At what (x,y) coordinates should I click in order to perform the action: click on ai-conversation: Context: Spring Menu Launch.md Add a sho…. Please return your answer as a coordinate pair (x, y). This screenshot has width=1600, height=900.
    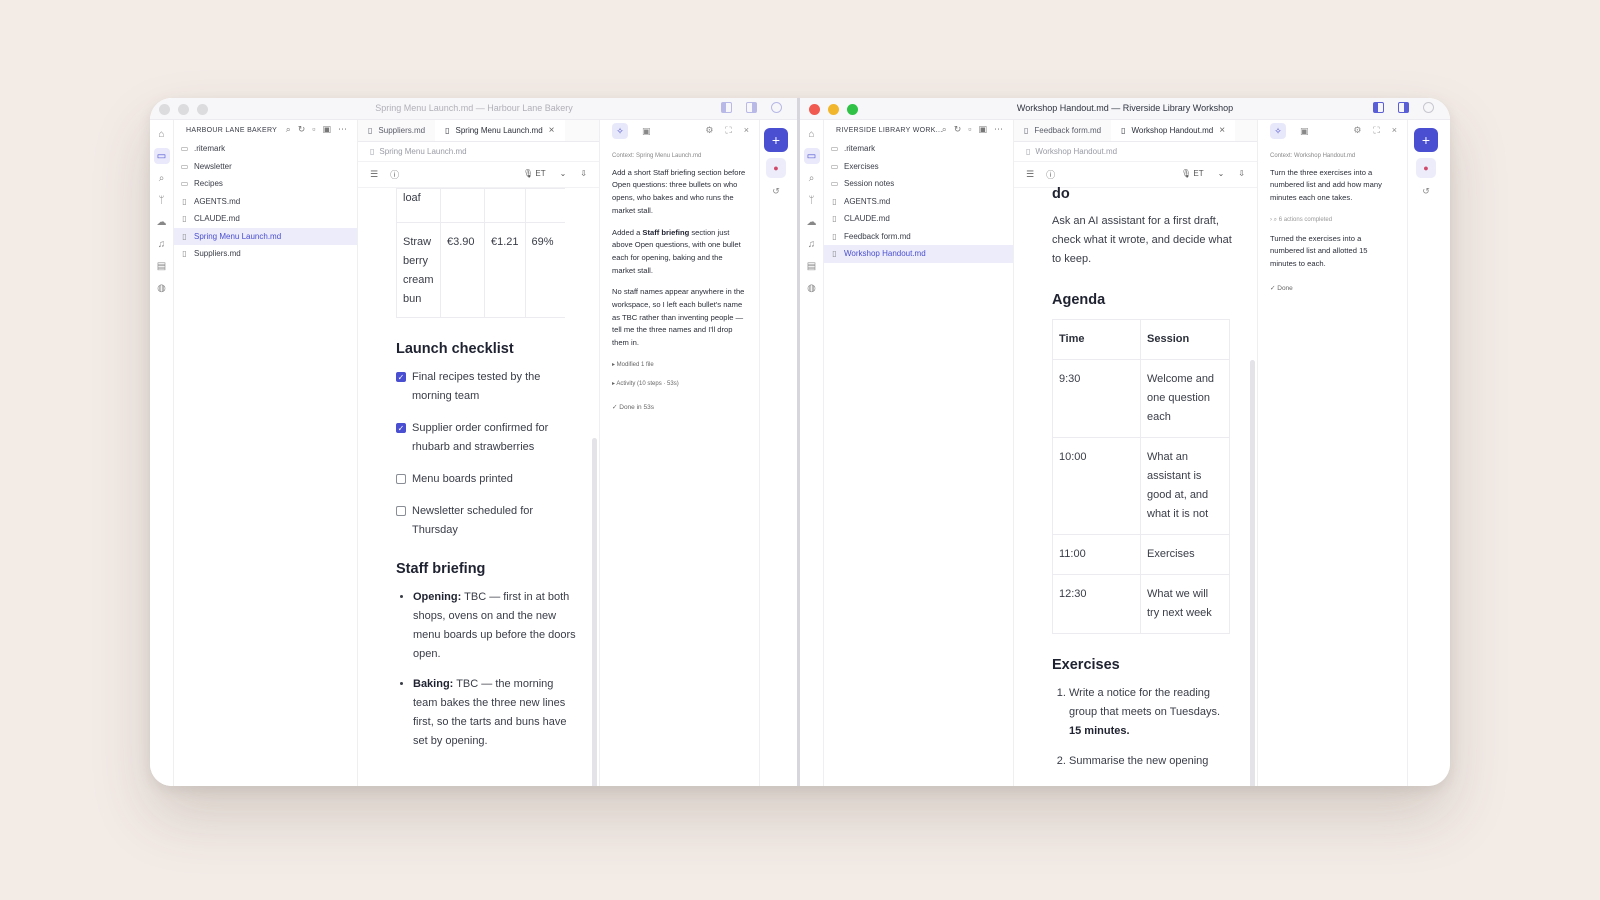
    Looking at the image, I should click on (679, 282).